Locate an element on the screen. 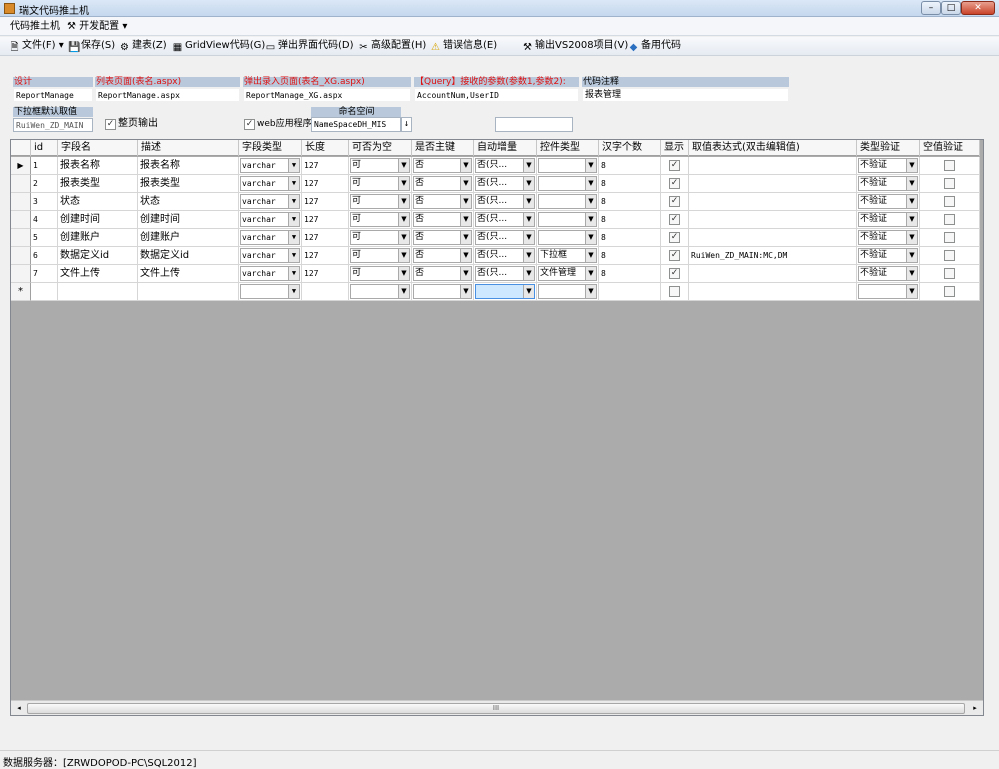 The height and width of the screenshot is (769, 999). scroll-left-icon: ◂ is located at coordinates (19, 708).